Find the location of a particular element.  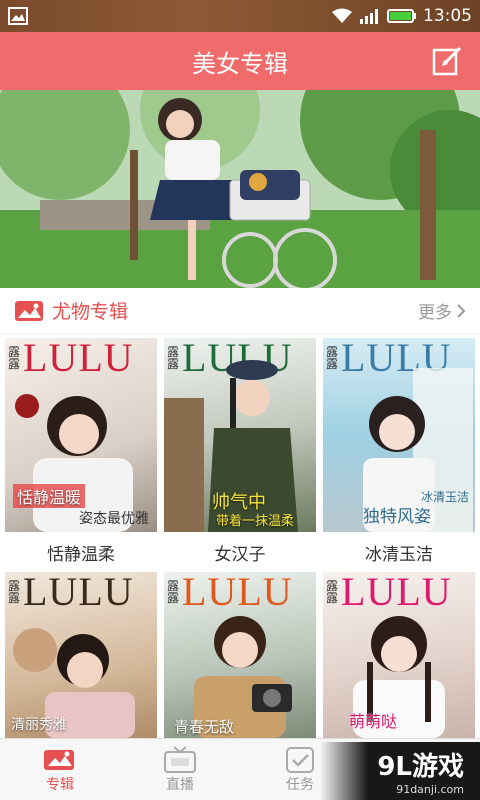

section-header: 尤物专辑 更多 is located at coordinates (240, 311).